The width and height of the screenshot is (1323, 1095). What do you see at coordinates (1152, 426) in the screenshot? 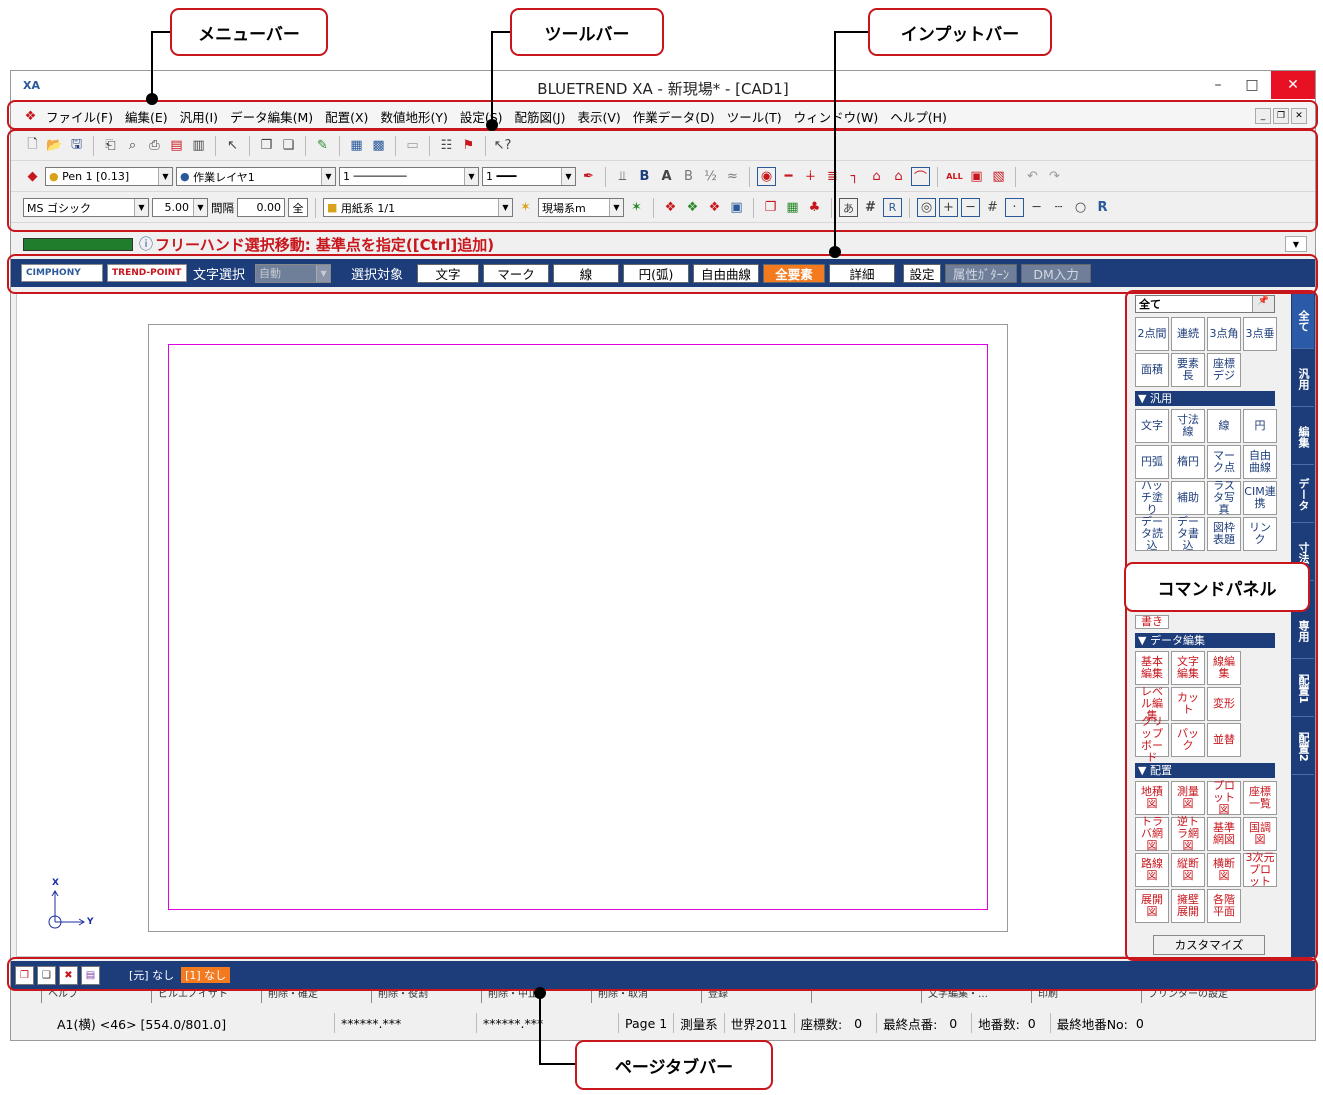
I see `cmd-text: 文字` at bounding box center [1152, 426].